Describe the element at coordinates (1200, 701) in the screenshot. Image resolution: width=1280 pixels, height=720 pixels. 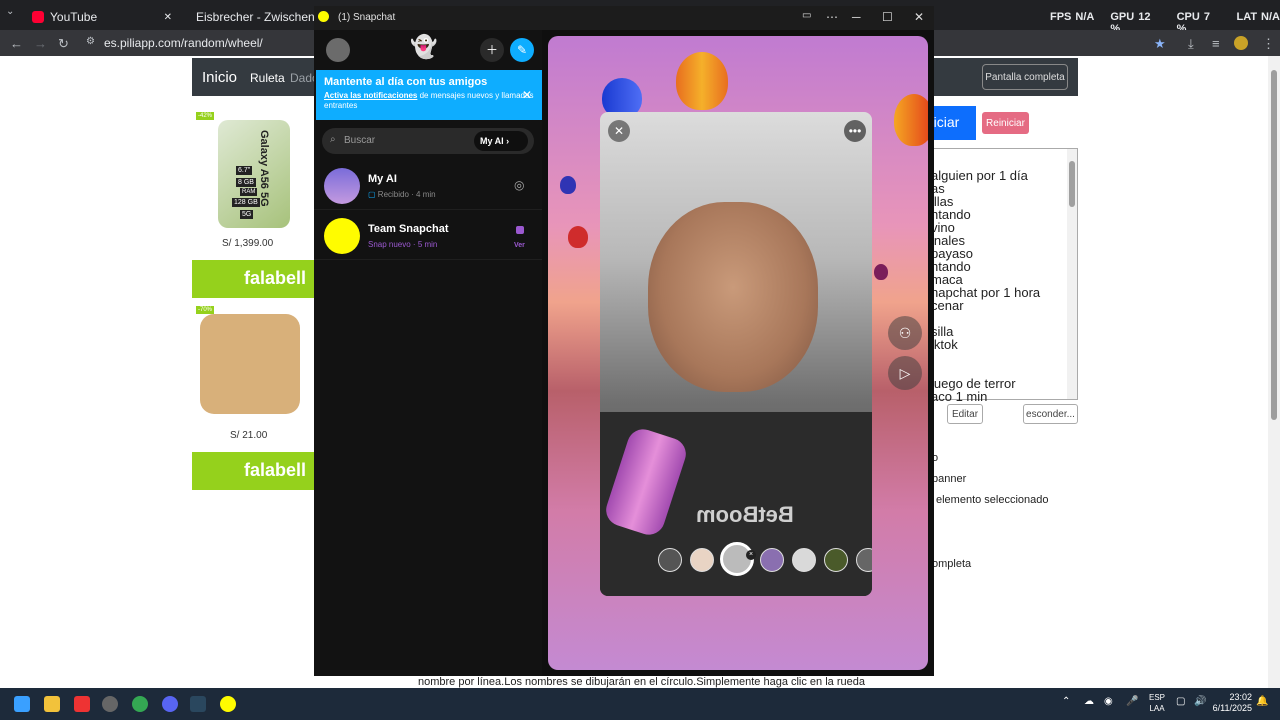
I see `volume-icon: 🔊` at that location.